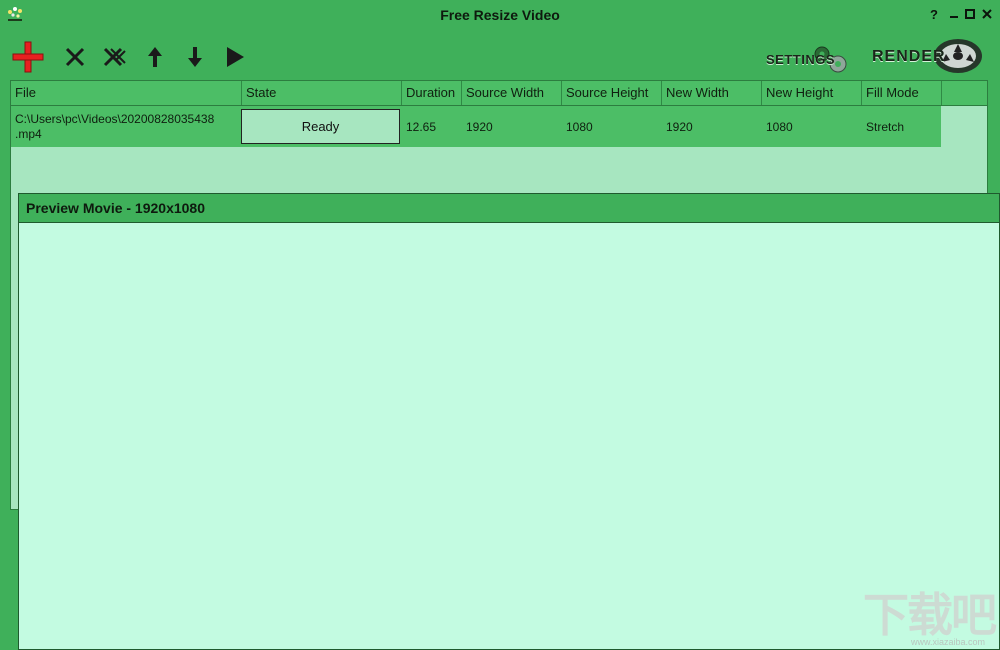 Image resolution: width=1000 pixels, height=650 pixels. What do you see at coordinates (612, 93) in the screenshot?
I see `column-header-source-height: Source Height` at bounding box center [612, 93].